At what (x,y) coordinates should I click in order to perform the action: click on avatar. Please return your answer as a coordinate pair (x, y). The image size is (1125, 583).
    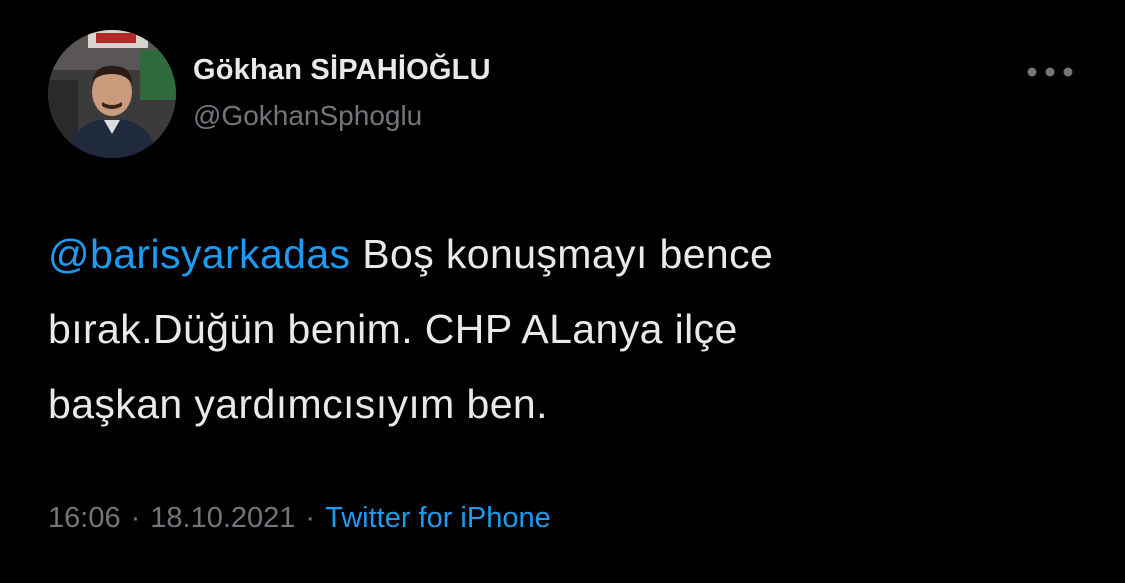
    Looking at the image, I should click on (112, 94).